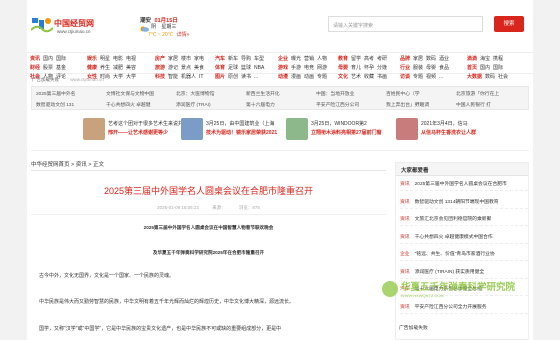  What do you see at coordinates (220, 77) in the screenshot?
I see `nav-link: 图片` at bounding box center [220, 77].